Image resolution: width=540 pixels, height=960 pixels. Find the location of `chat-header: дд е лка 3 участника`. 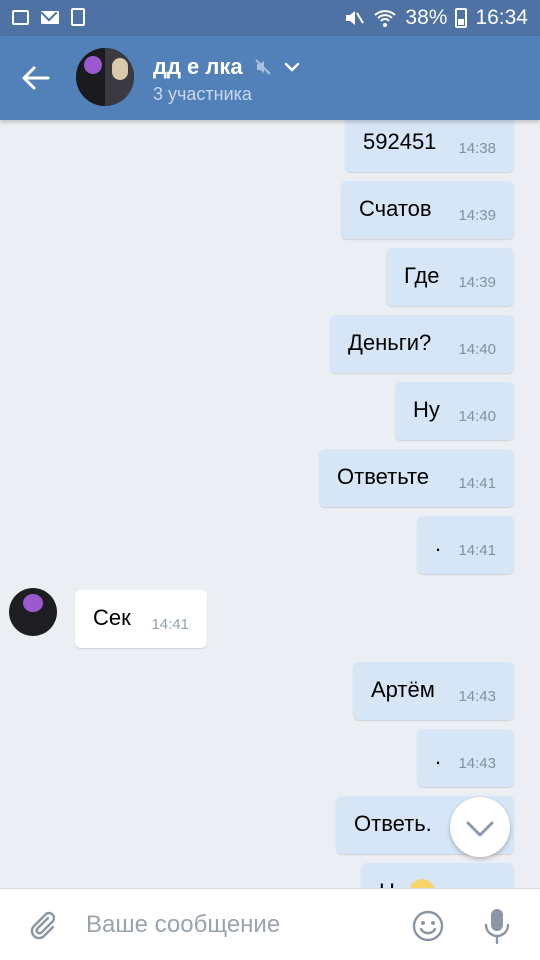

chat-header: дд е лка 3 участника is located at coordinates (270, 78).